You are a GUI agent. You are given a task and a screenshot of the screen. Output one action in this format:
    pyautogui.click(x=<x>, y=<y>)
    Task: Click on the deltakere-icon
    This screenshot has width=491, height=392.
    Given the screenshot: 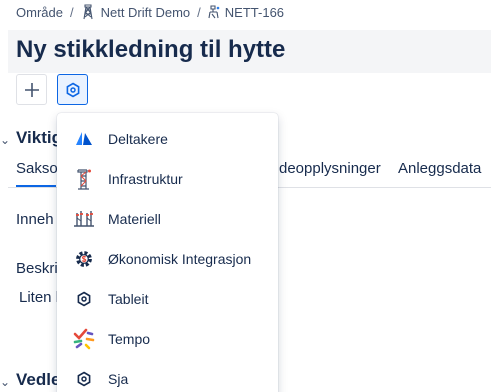 What is the action you would take?
    pyautogui.click(x=84, y=139)
    